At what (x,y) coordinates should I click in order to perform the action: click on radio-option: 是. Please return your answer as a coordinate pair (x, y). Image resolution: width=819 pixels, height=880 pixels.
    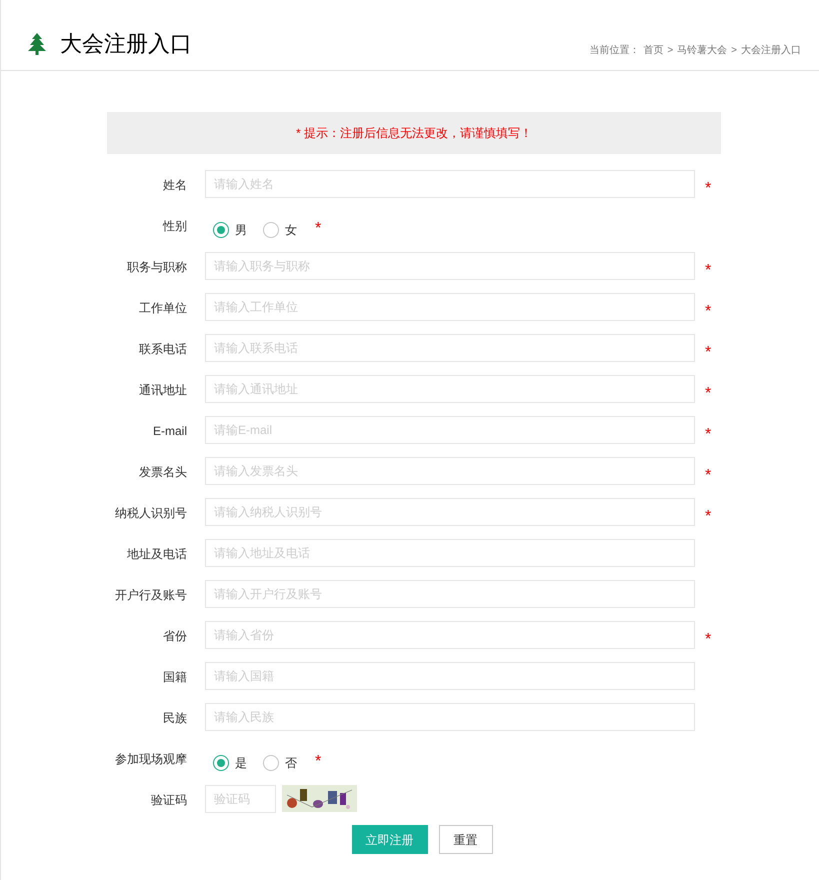
    Looking at the image, I should click on (230, 763).